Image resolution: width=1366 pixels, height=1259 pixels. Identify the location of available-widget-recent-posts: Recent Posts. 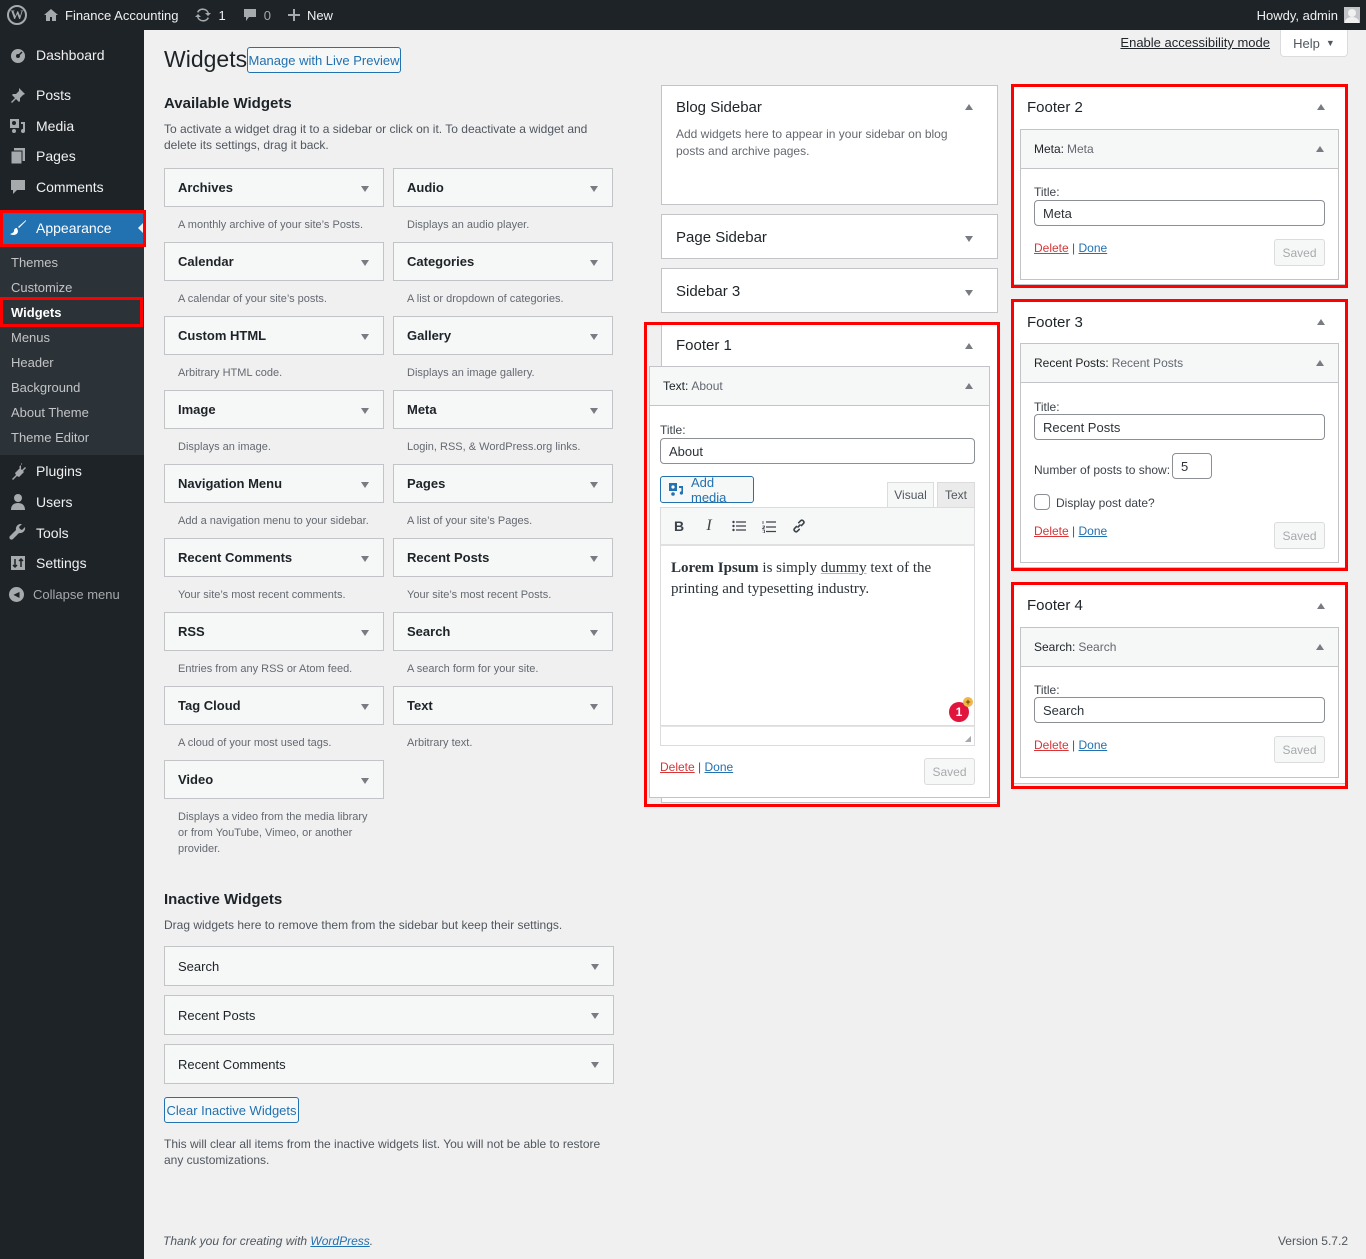
(503, 557).